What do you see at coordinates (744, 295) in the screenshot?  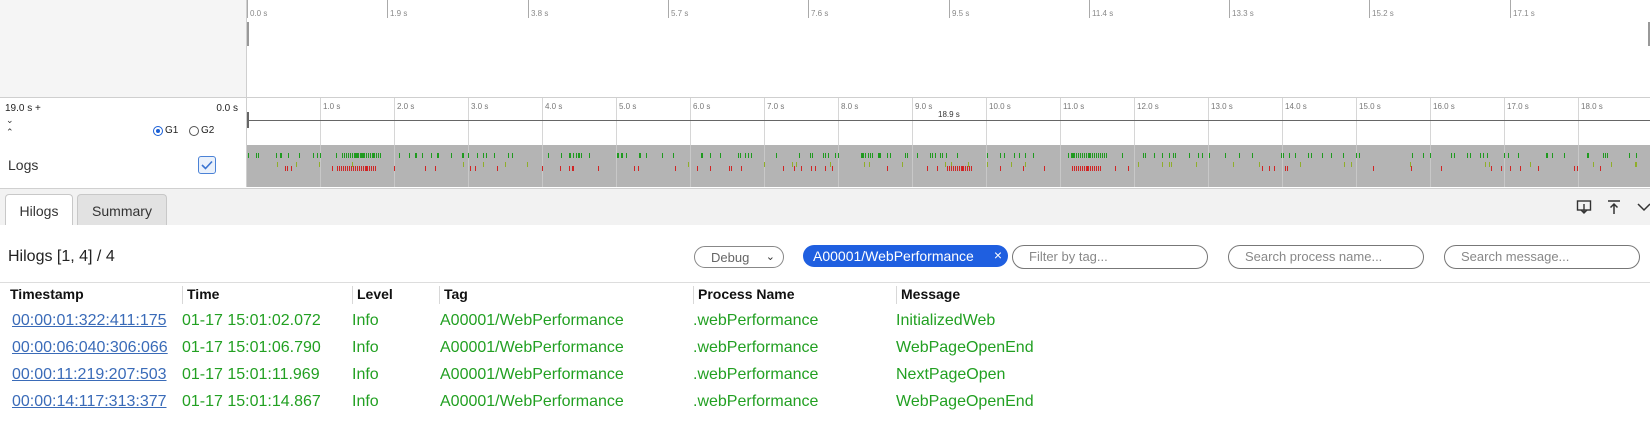 I see `column-header-process-name: Process Name` at bounding box center [744, 295].